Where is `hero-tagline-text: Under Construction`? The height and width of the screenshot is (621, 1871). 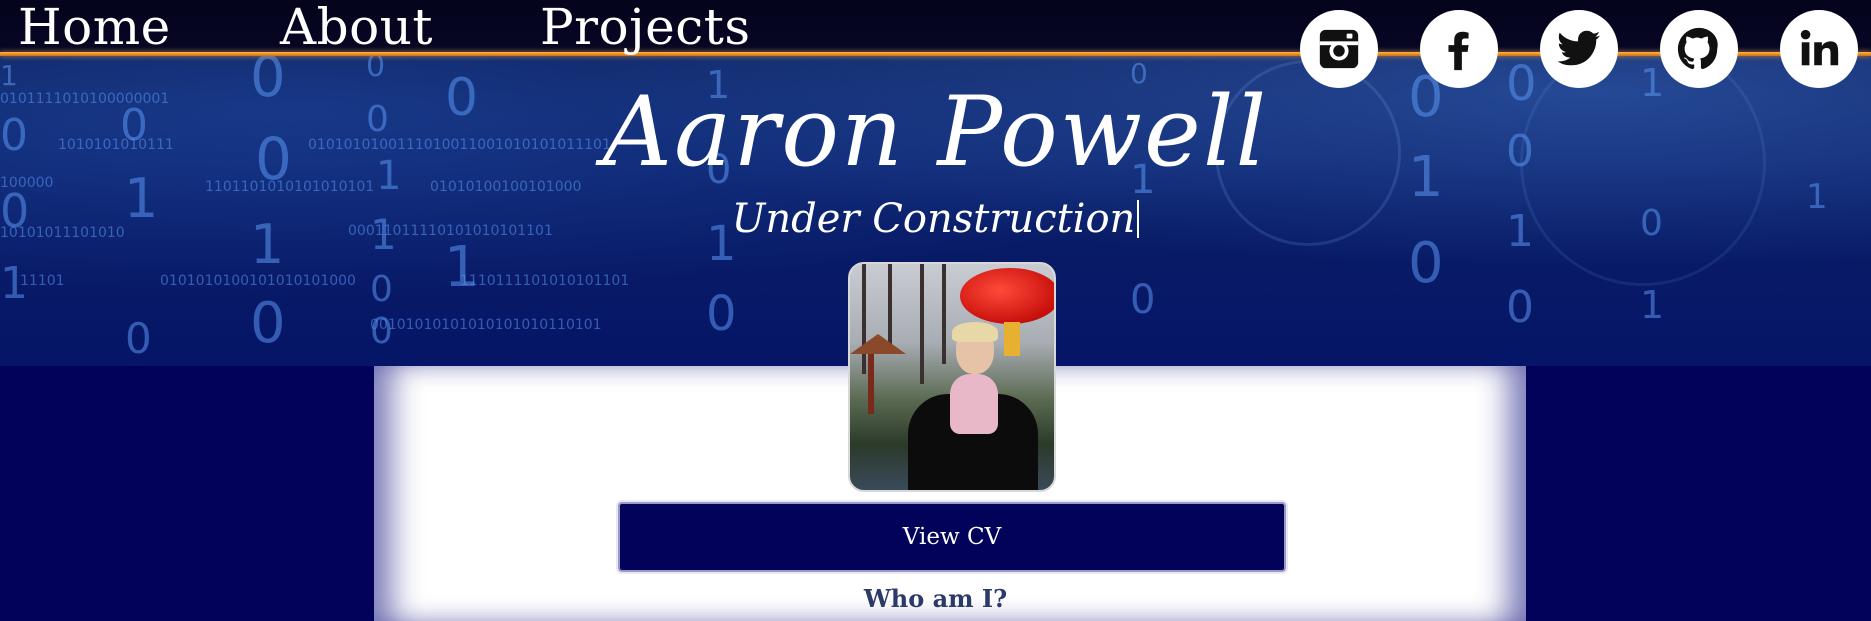
hero-tagline-text: Under Construction is located at coordinates (933, 219).